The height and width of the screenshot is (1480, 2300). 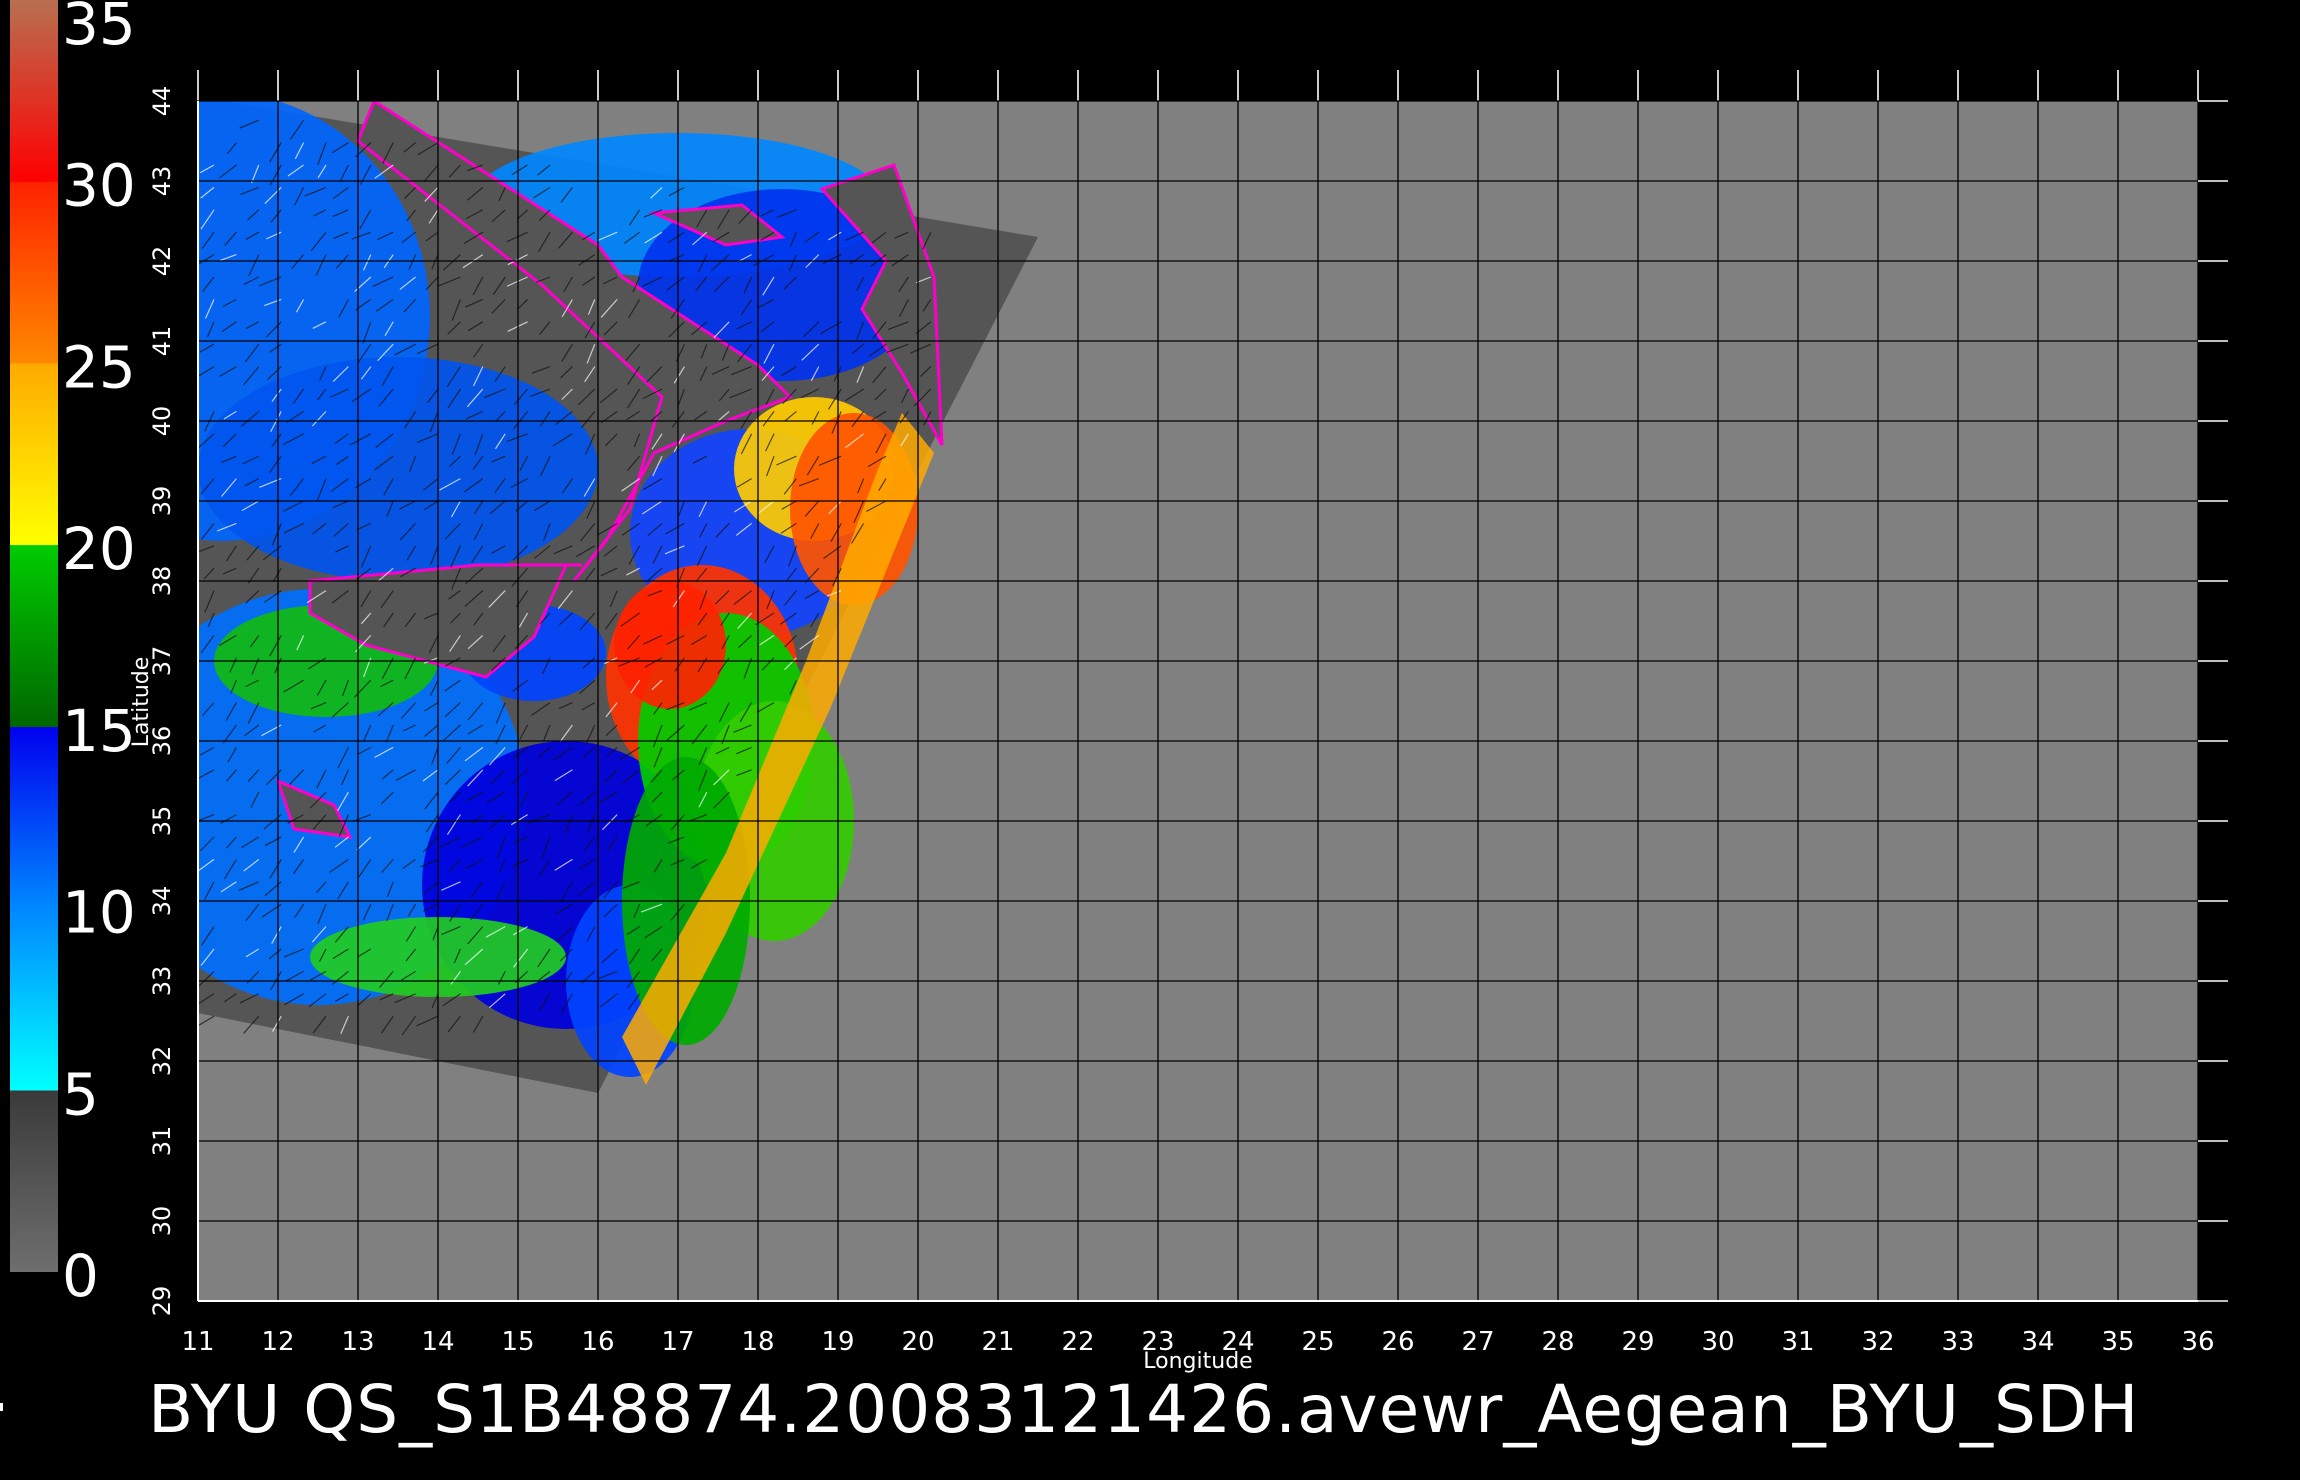 What do you see at coordinates (162, 101) in the screenshot?
I see `y-tick-label: 44` at bounding box center [162, 101].